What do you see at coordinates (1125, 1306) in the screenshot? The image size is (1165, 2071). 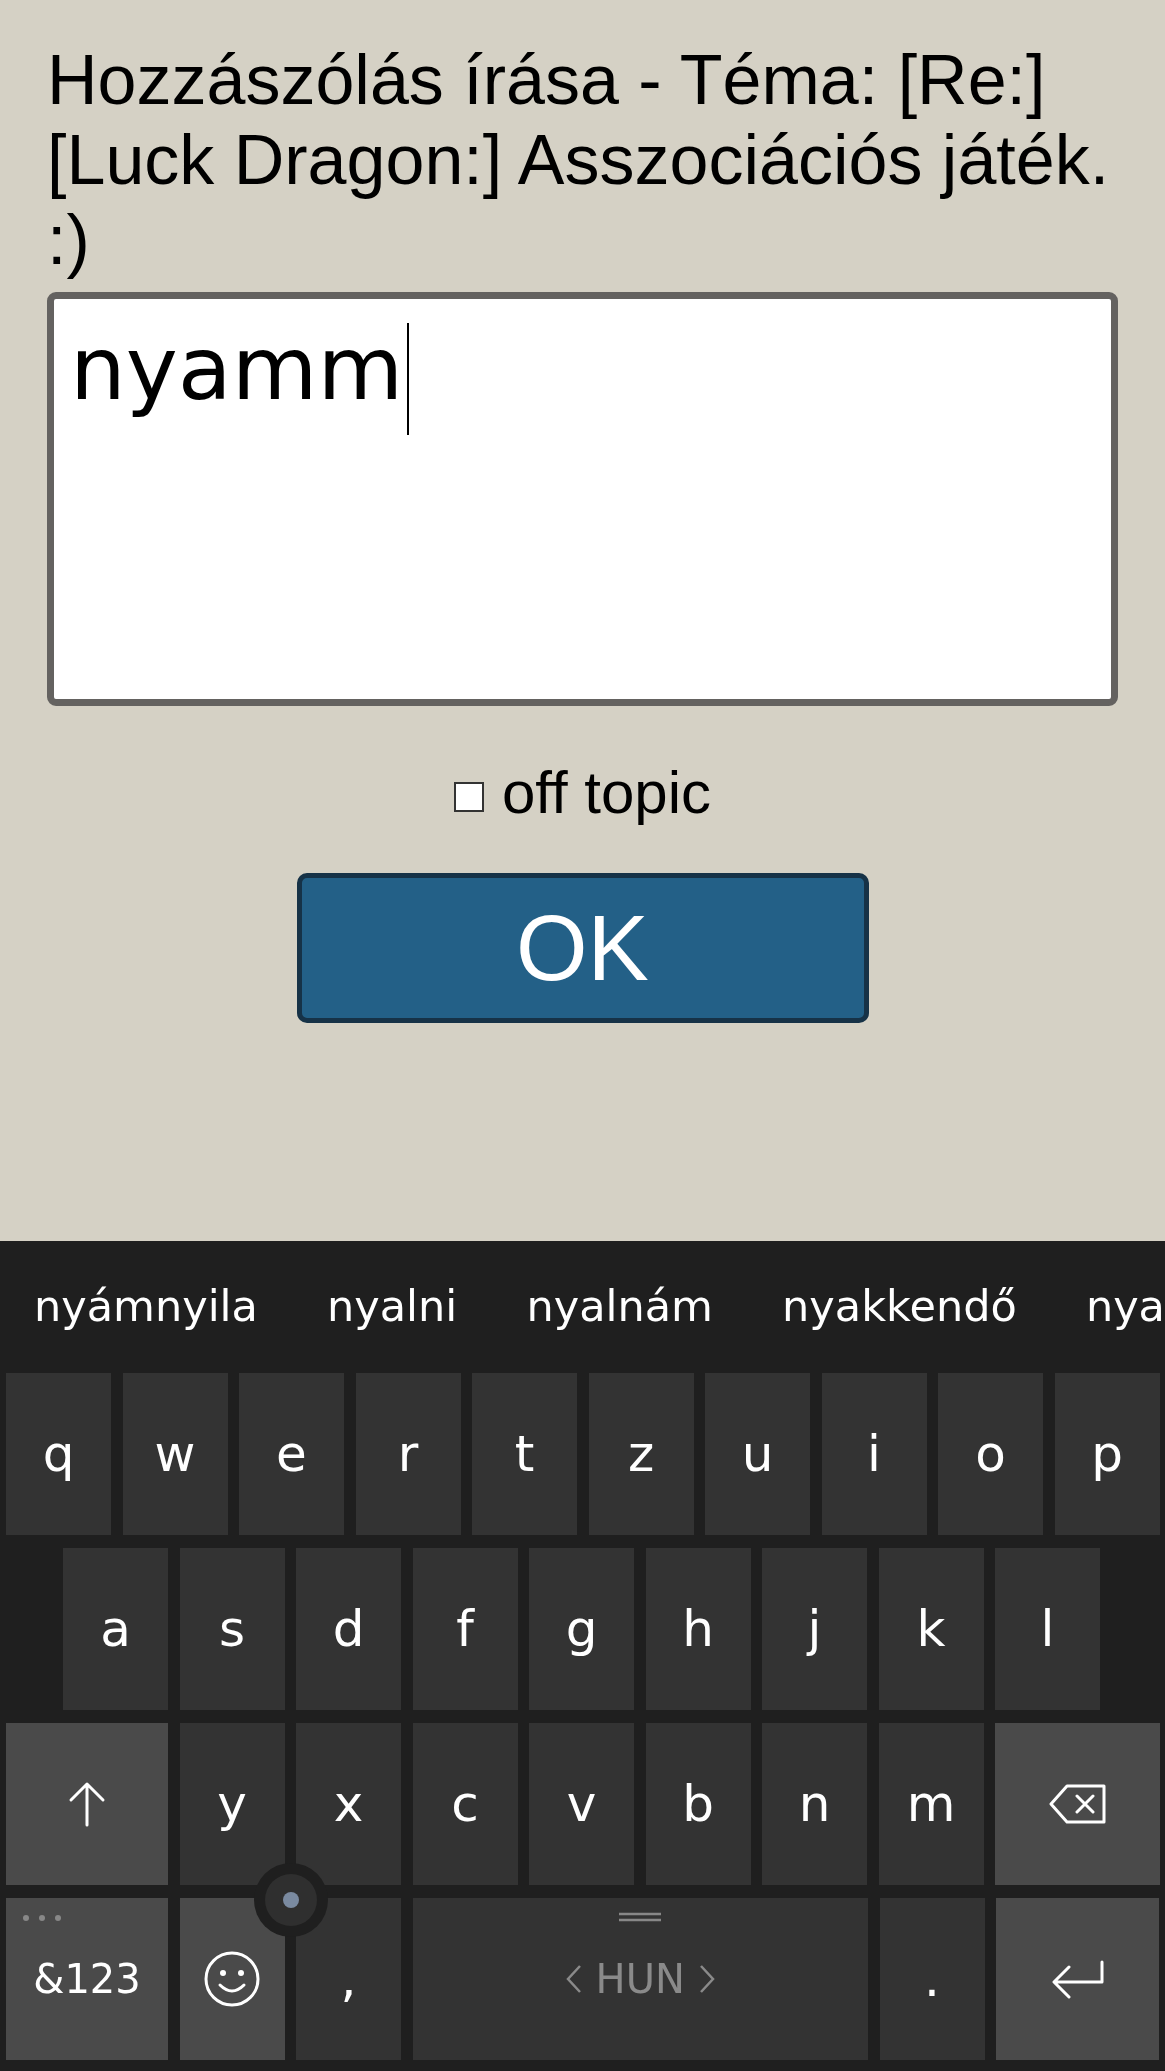 I see `word-suggestion: nya` at bounding box center [1125, 1306].